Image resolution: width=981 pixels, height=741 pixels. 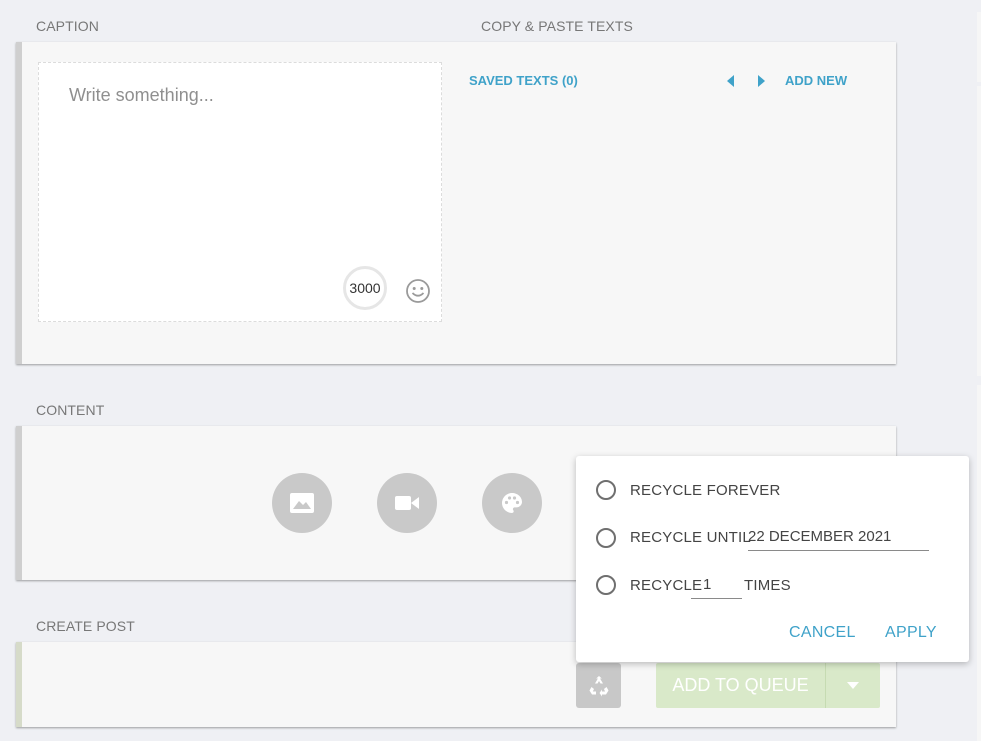 I want to click on add-video-button, so click(x=407, y=503).